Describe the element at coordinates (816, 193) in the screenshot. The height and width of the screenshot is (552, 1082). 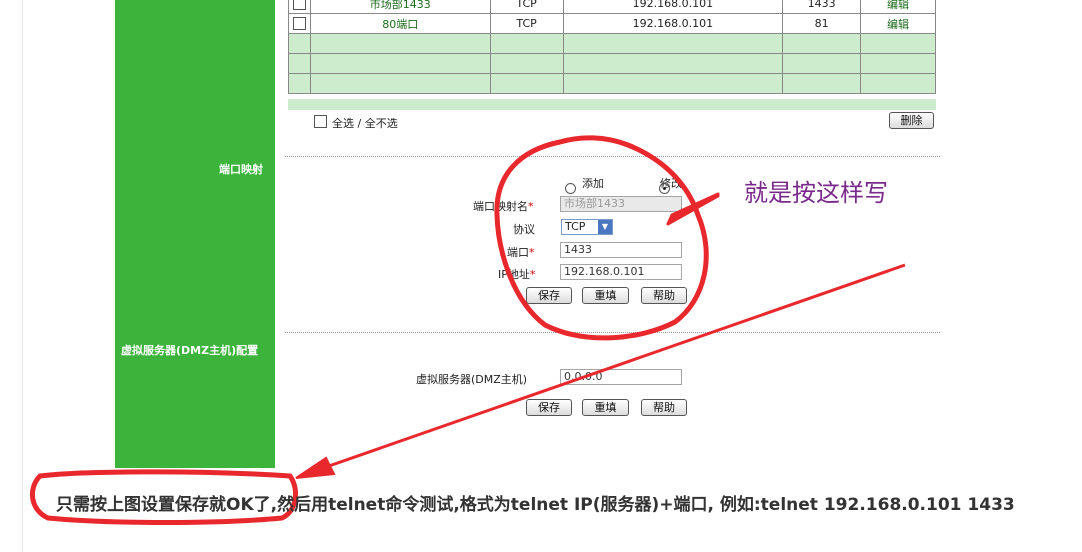
I see `annotation-text: 就是按这样写` at that location.